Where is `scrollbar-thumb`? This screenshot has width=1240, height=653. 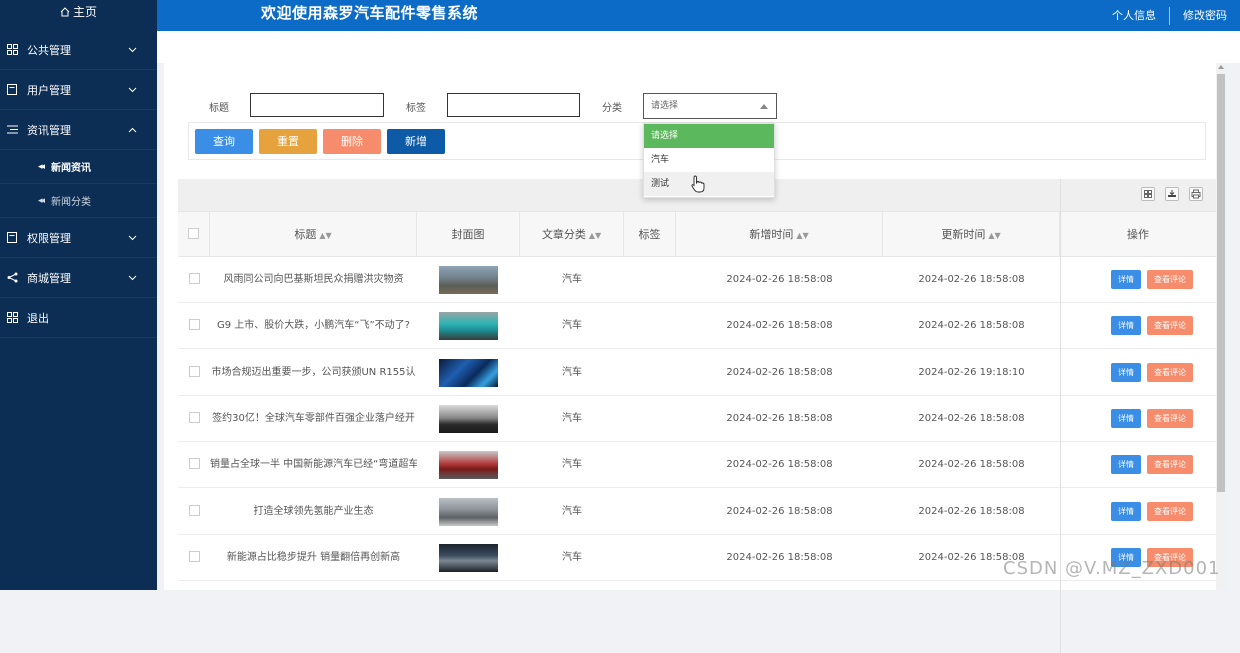 scrollbar-thumb is located at coordinates (1221, 283).